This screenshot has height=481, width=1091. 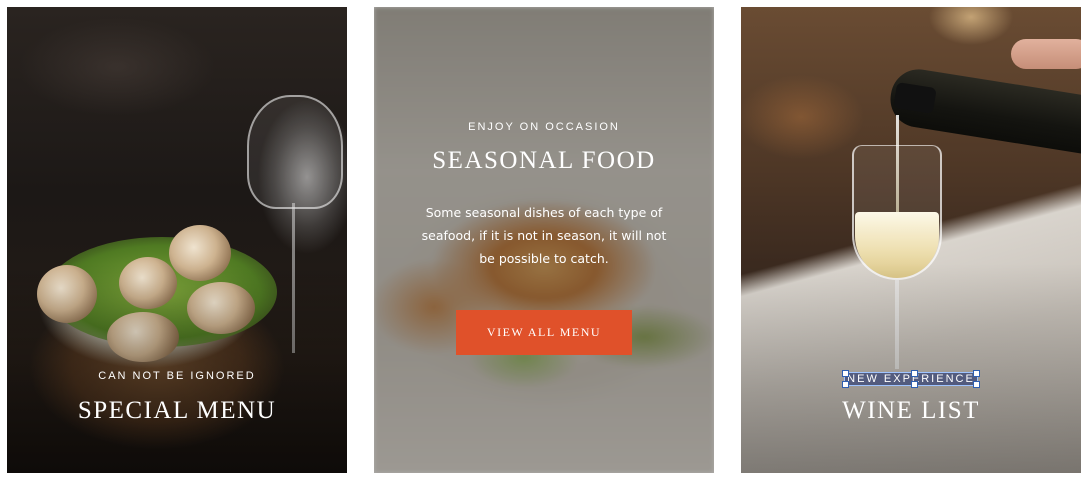 What do you see at coordinates (177, 376) in the screenshot?
I see `card-eyebrow: CAN NOT BE IGNORED` at bounding box center [177, 376].